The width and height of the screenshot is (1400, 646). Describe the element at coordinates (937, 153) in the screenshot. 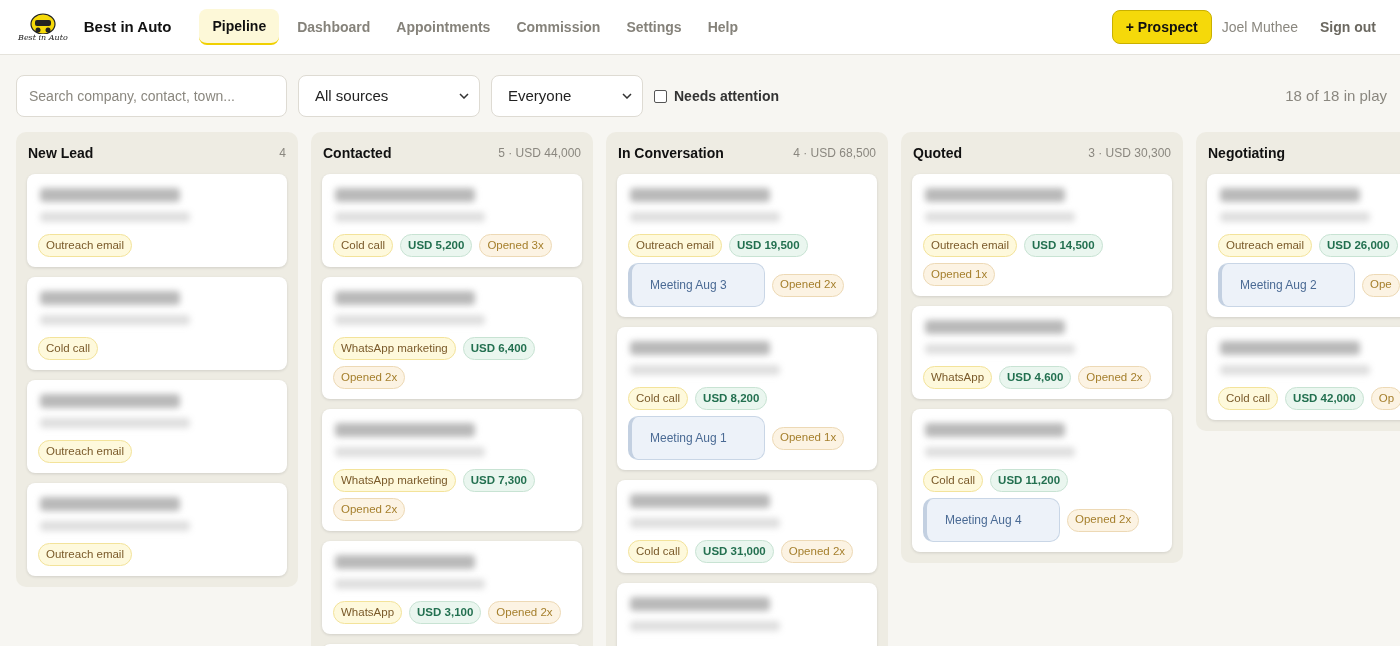

I see `column-title: Quoted` at that location.